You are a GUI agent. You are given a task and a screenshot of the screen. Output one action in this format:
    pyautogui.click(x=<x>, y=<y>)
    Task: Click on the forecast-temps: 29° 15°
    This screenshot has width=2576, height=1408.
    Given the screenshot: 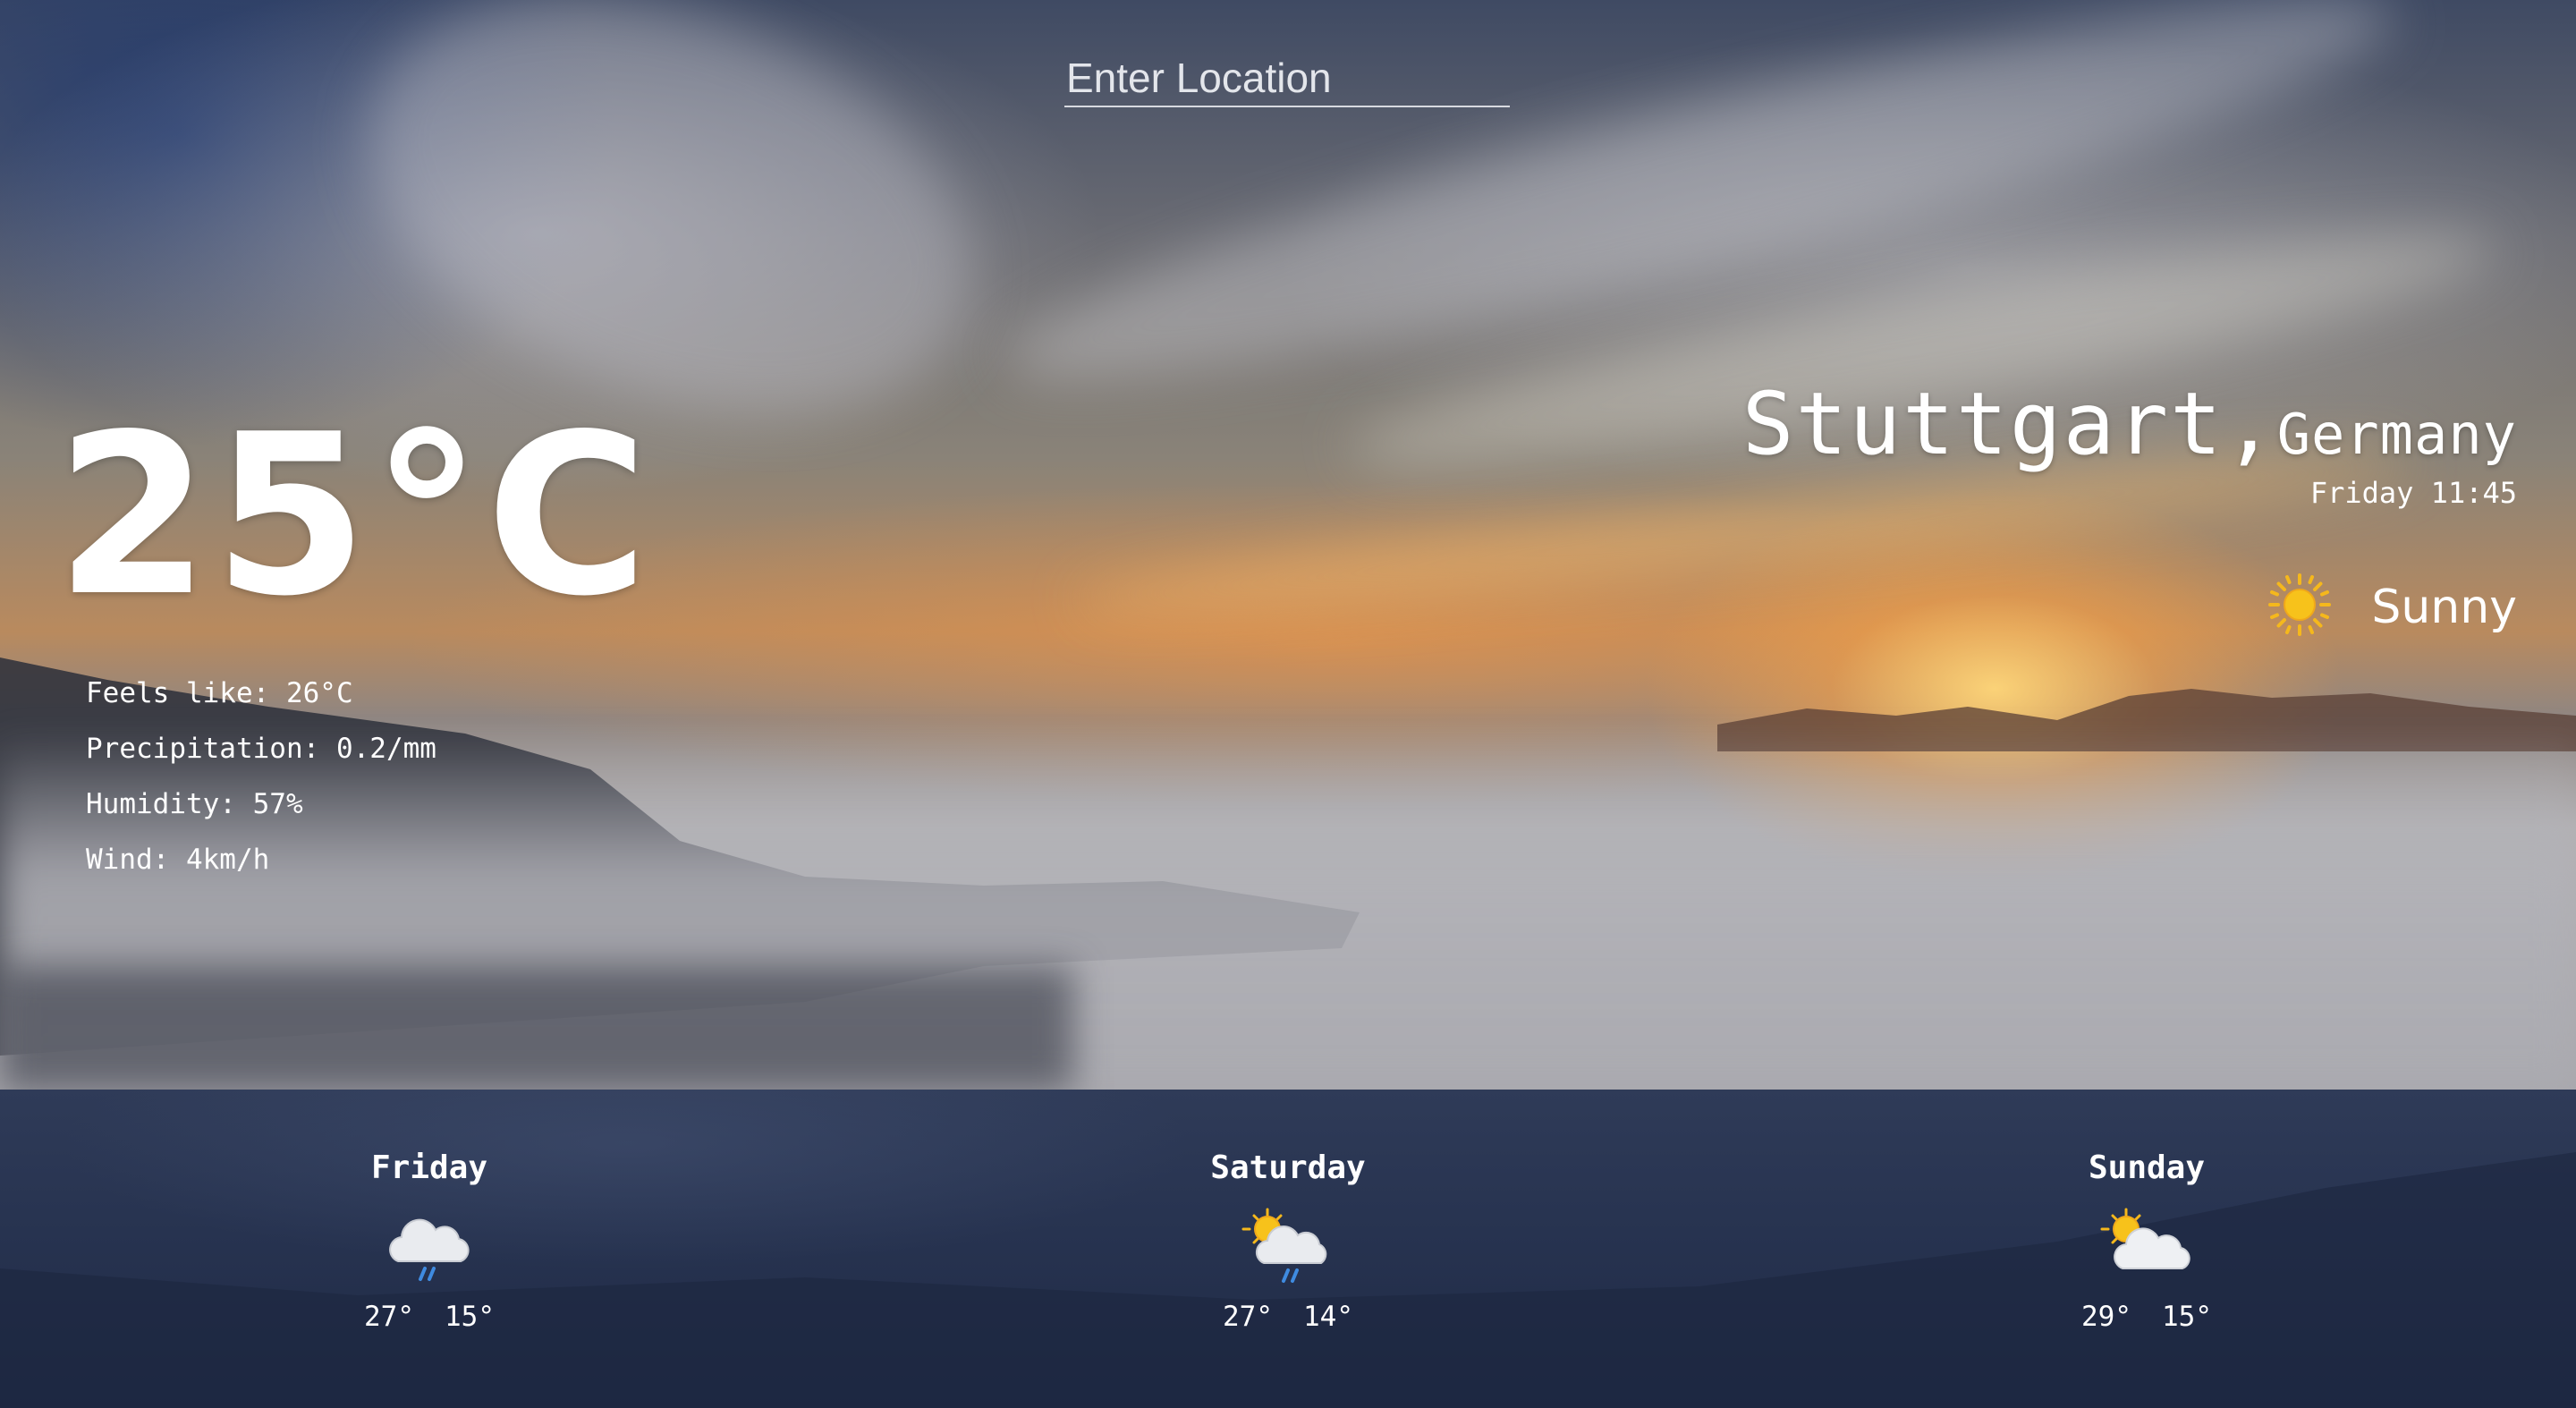 What is the action you would take?
    pyautogui.click(x=2146, y=1317)
    